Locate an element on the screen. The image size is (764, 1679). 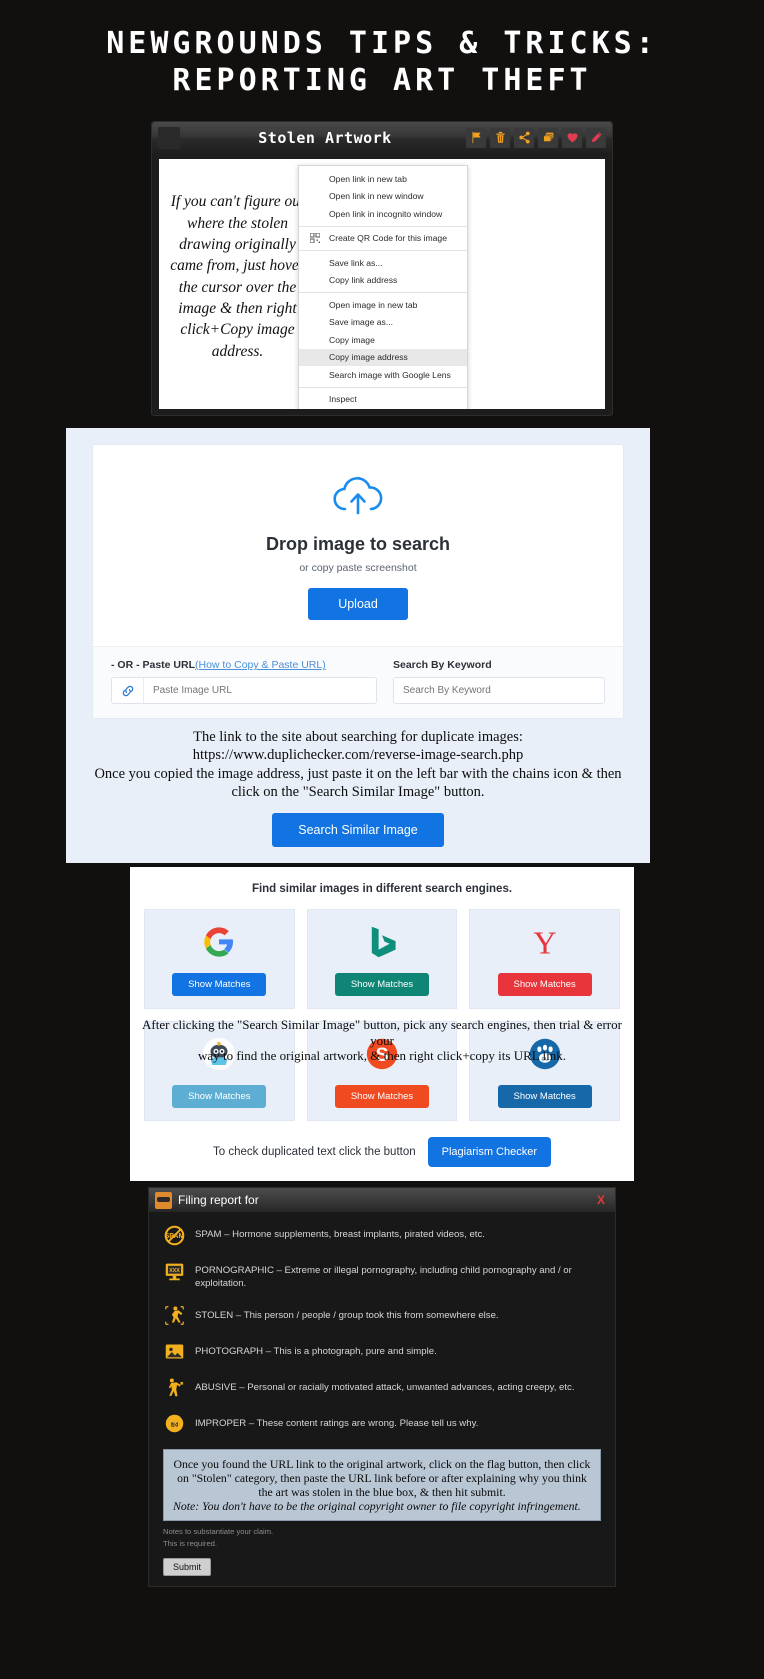
paste-url-input is located at coordinates (260, 691).